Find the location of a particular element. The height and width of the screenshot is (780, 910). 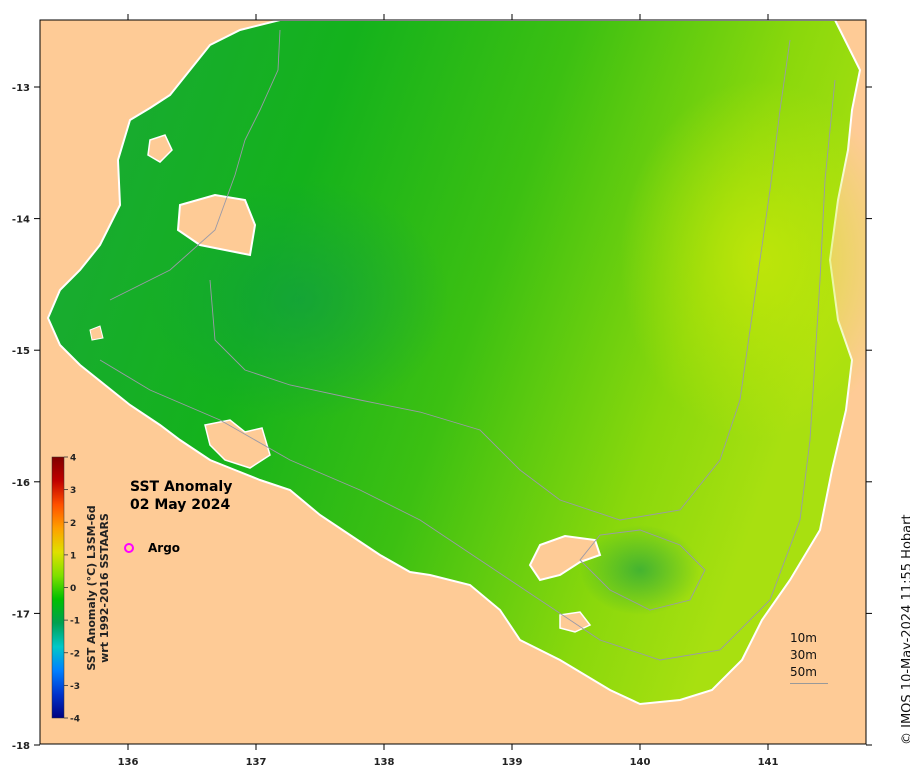

depth-label-10: 10m is located at coordinates (803, 638).